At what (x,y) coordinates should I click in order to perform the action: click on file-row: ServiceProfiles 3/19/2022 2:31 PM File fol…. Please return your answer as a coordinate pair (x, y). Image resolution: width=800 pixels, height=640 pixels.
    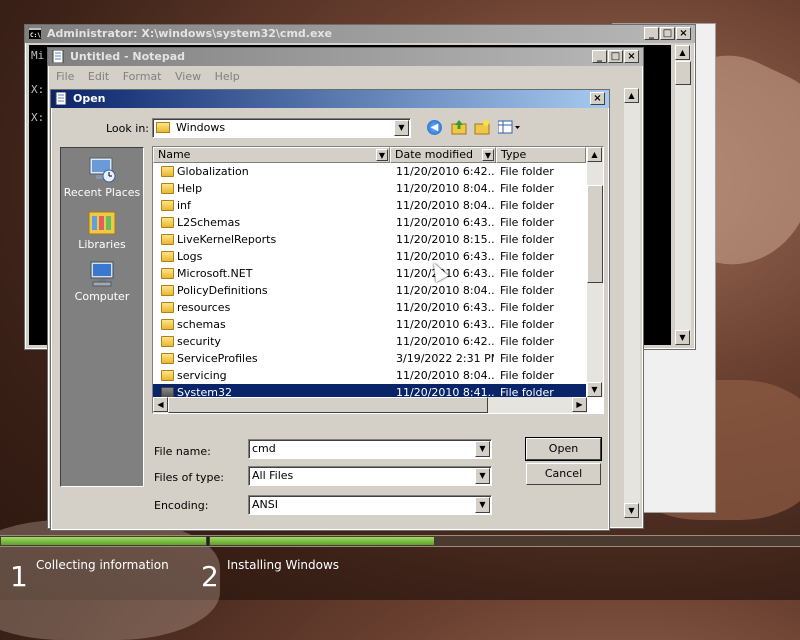
    Looking at the image, I should click on (369, 358).